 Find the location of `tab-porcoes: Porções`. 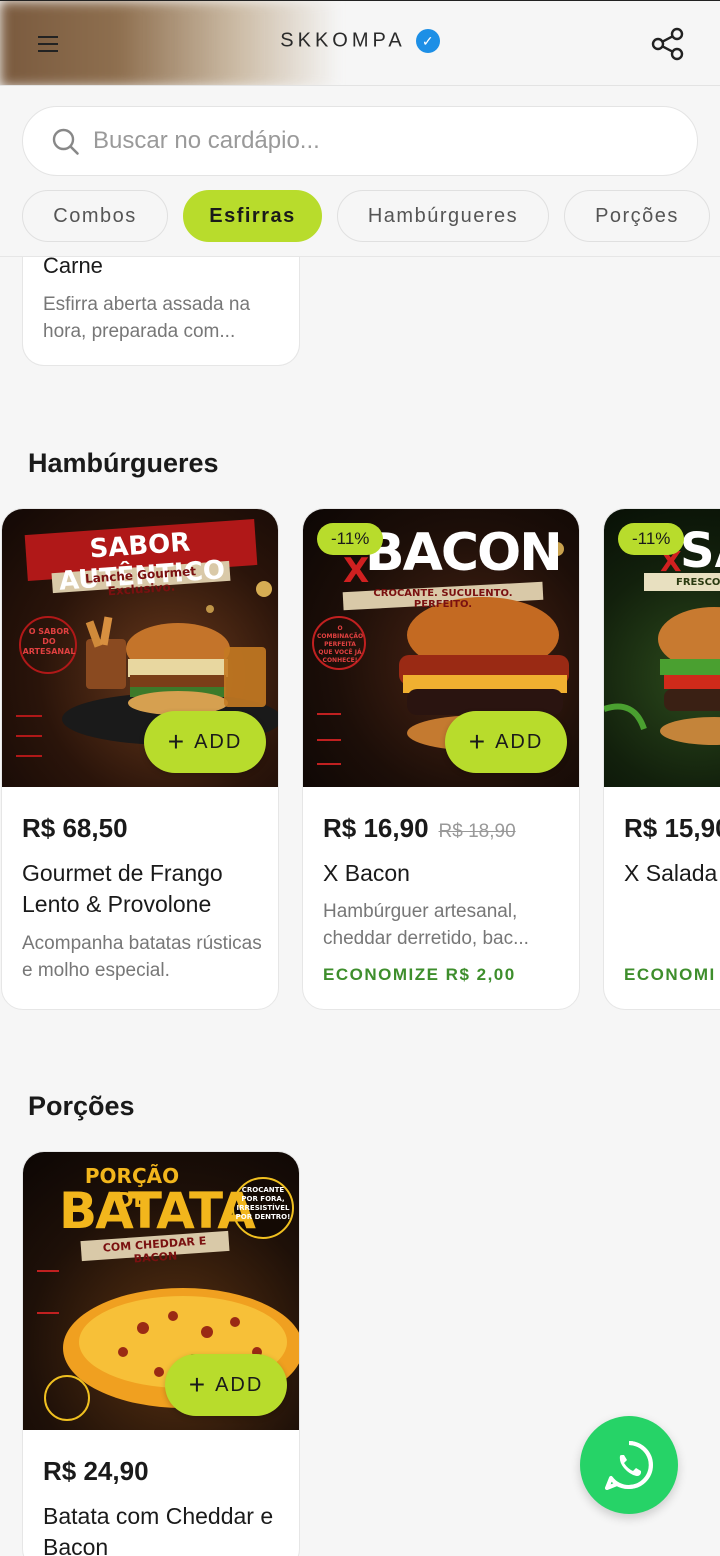

tab-porcoes: Porções is located at coordinates (637, 216).